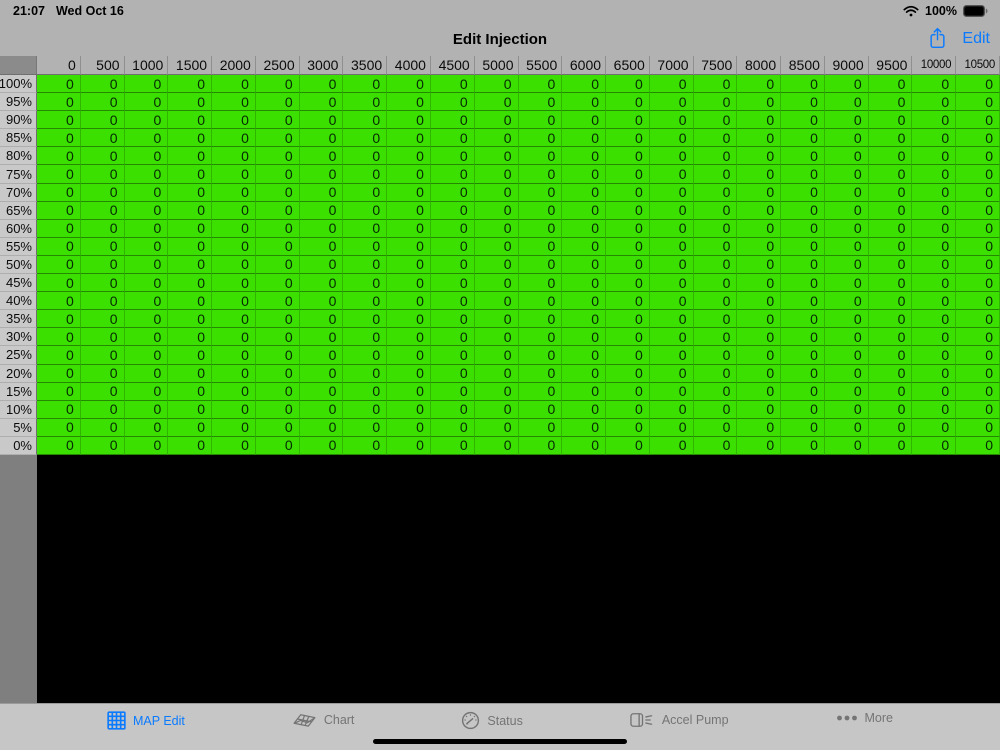 The image size is (1000, 750). I want to click on share-button, so click(937, 39).